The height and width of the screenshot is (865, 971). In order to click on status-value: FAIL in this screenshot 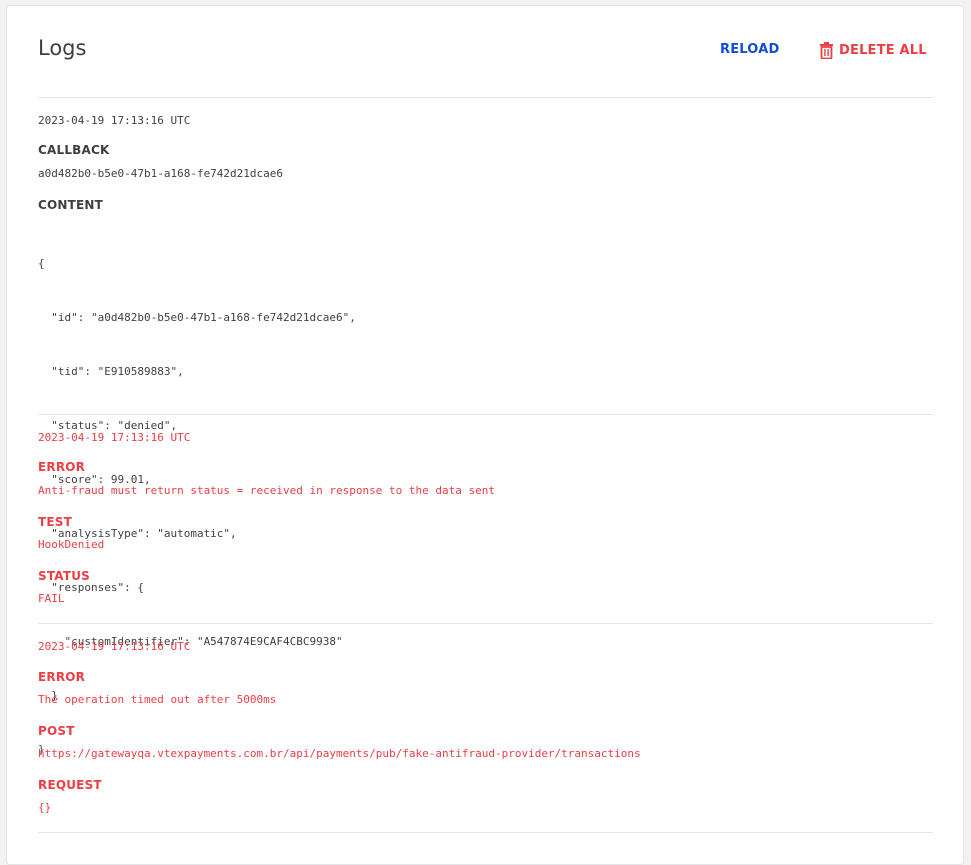, I will do `click(51, 598)`.